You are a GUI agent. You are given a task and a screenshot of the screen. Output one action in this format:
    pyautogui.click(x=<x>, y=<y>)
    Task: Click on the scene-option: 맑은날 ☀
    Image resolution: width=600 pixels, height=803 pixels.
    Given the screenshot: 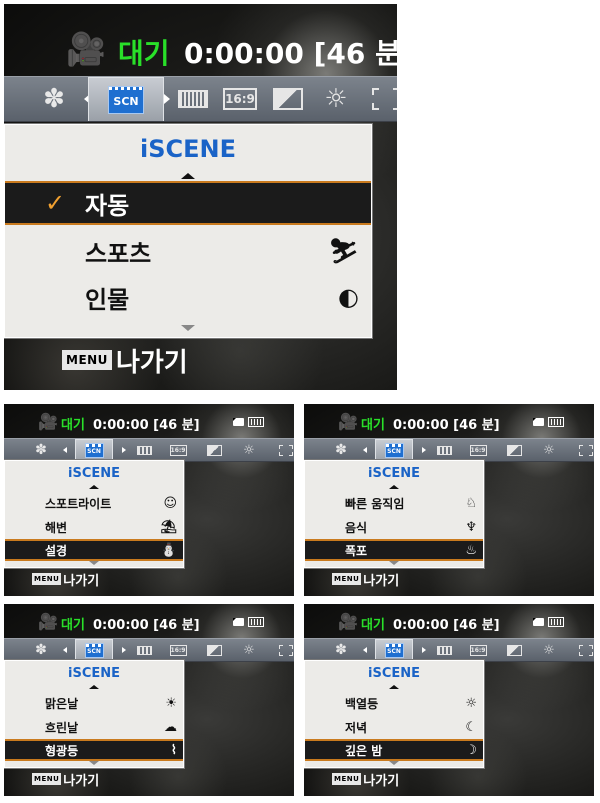 What is the action you would take?
    pyautogui.click(x=94, y=703)
    